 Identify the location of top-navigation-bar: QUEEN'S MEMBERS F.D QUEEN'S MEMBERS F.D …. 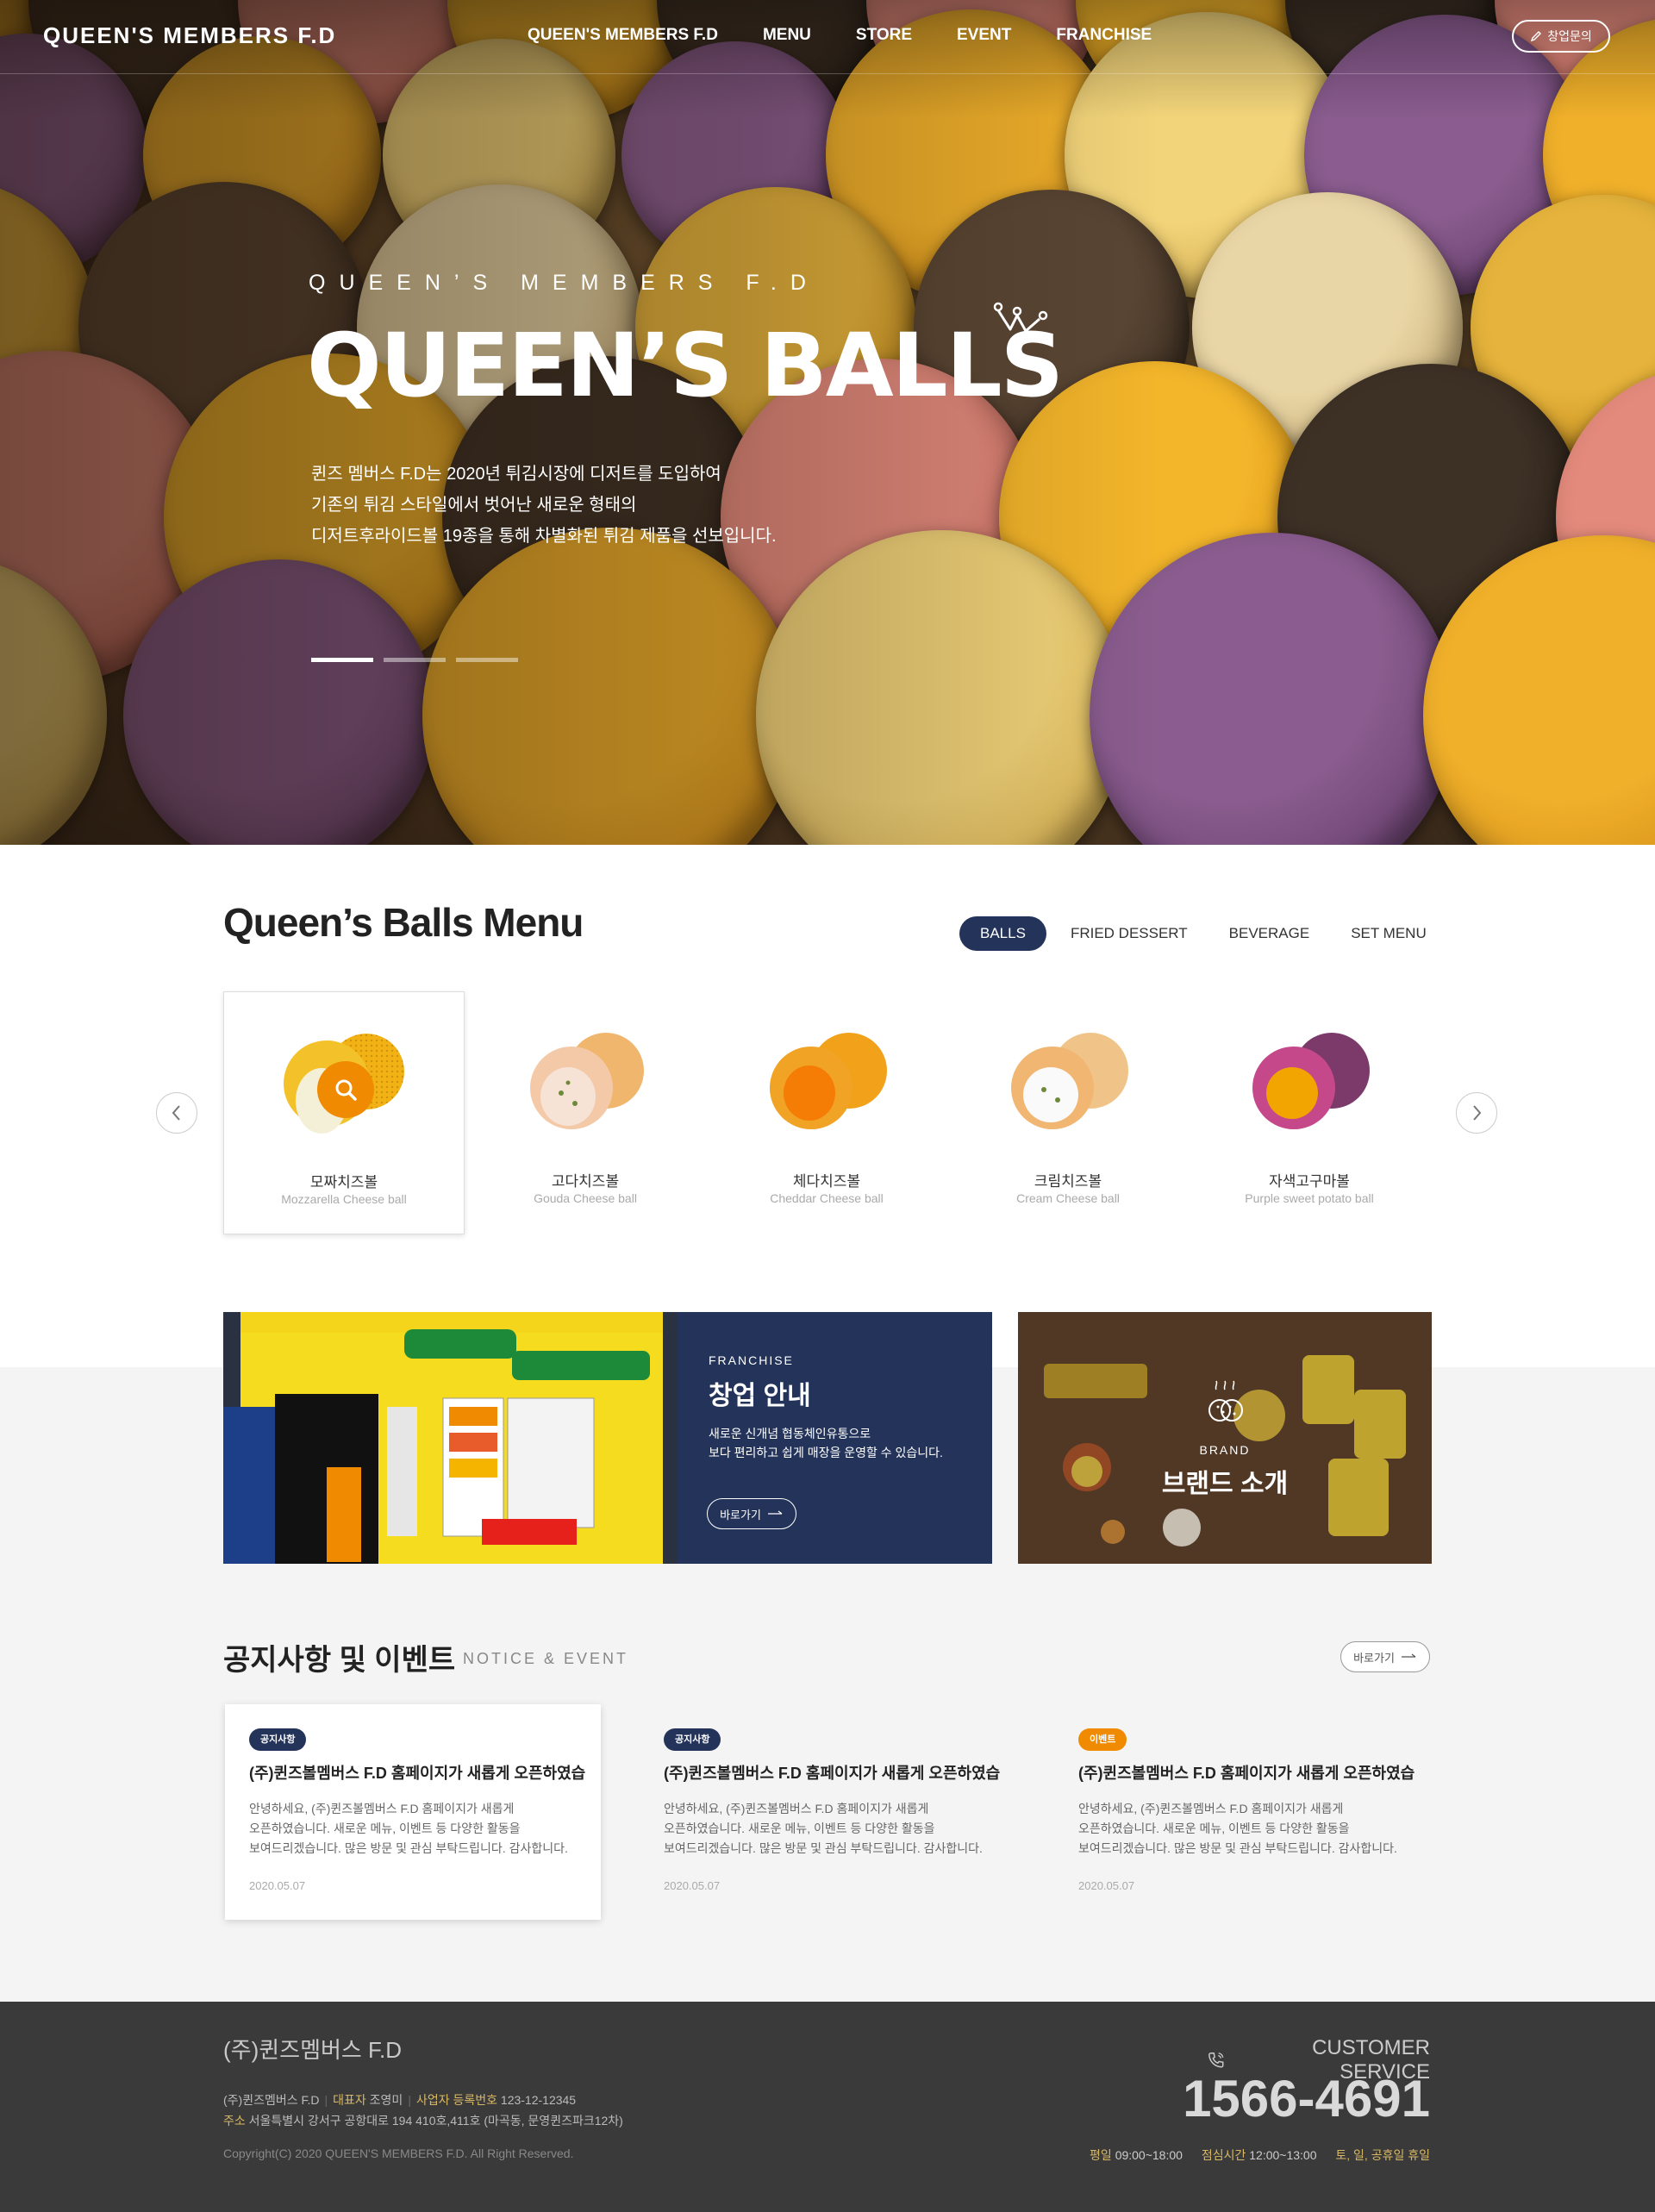
(828, 37).